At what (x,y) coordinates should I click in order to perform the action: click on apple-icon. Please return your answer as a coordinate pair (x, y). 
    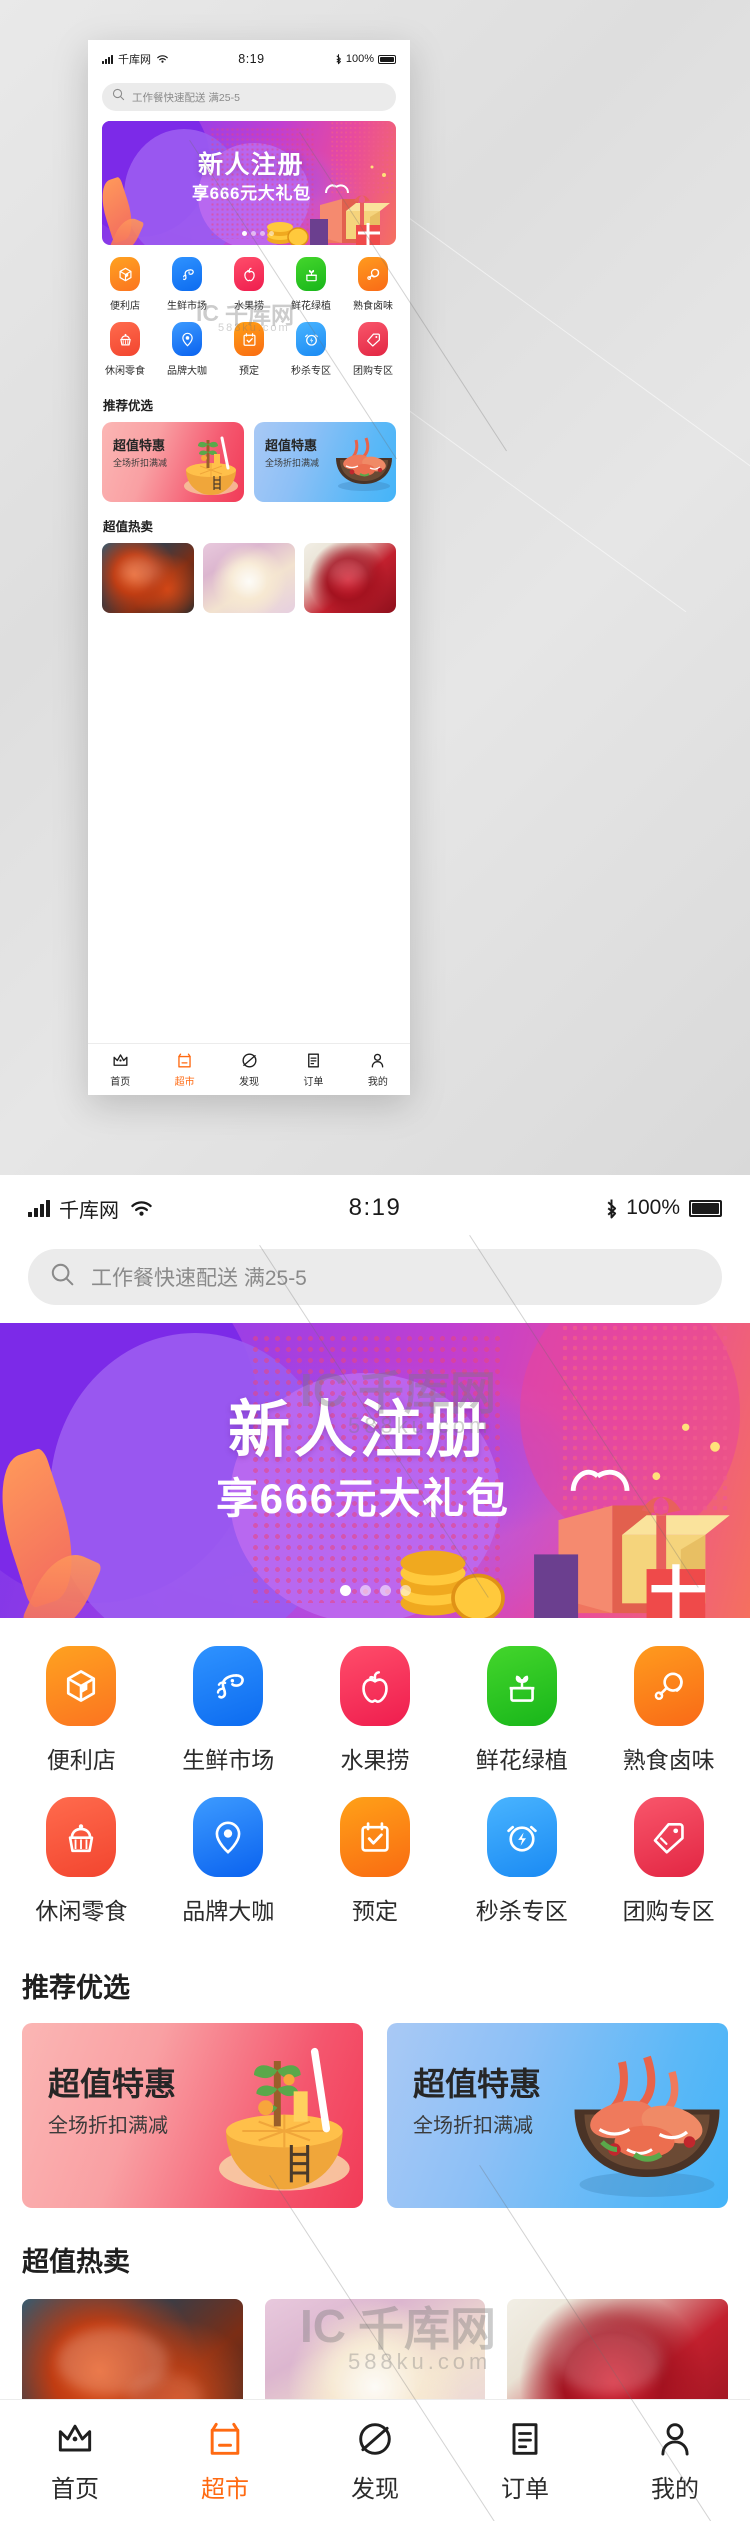
    Looking at the image, I should click on (249, 274).